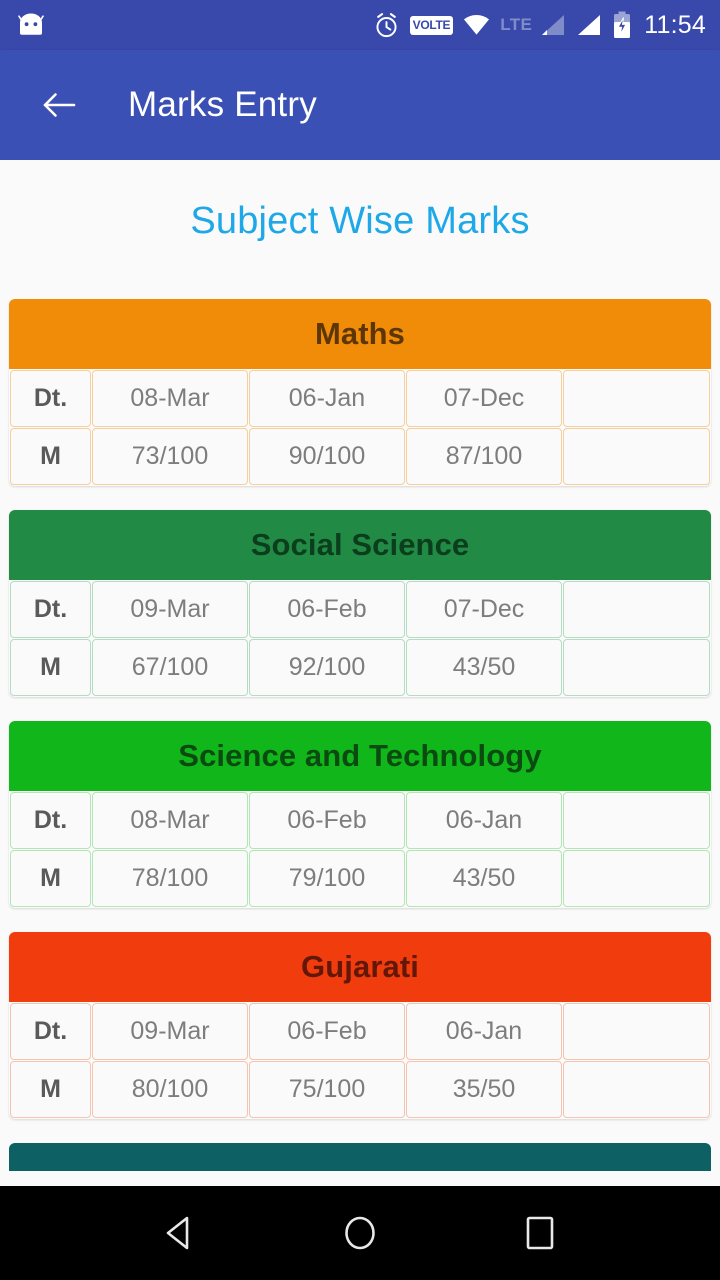  I want to click on subject-header-gujarati: Gujarati, so click(360, 967).